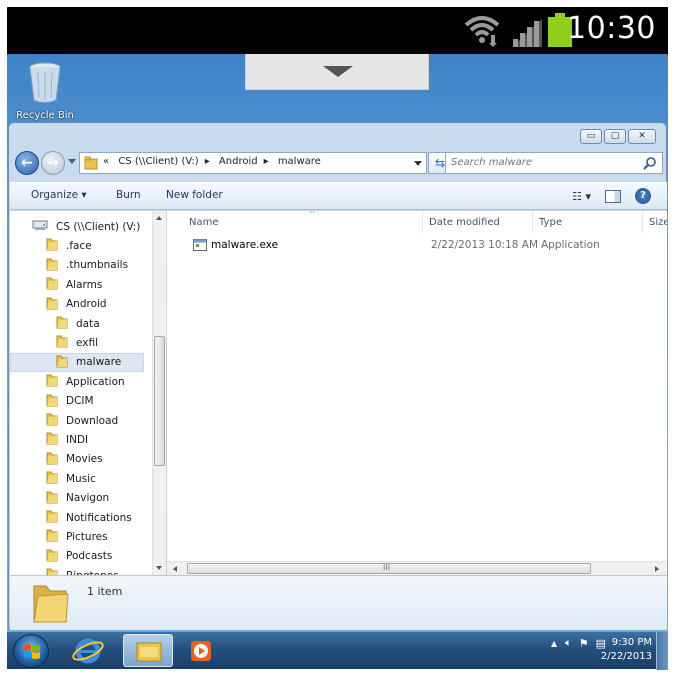 The image size is (675, 676). What do you see at coordinates (626, 650) in the screenshot?
I see `taskbar-clock: 9:30 PM 2/22/2013` at bounding box center [626, 650].